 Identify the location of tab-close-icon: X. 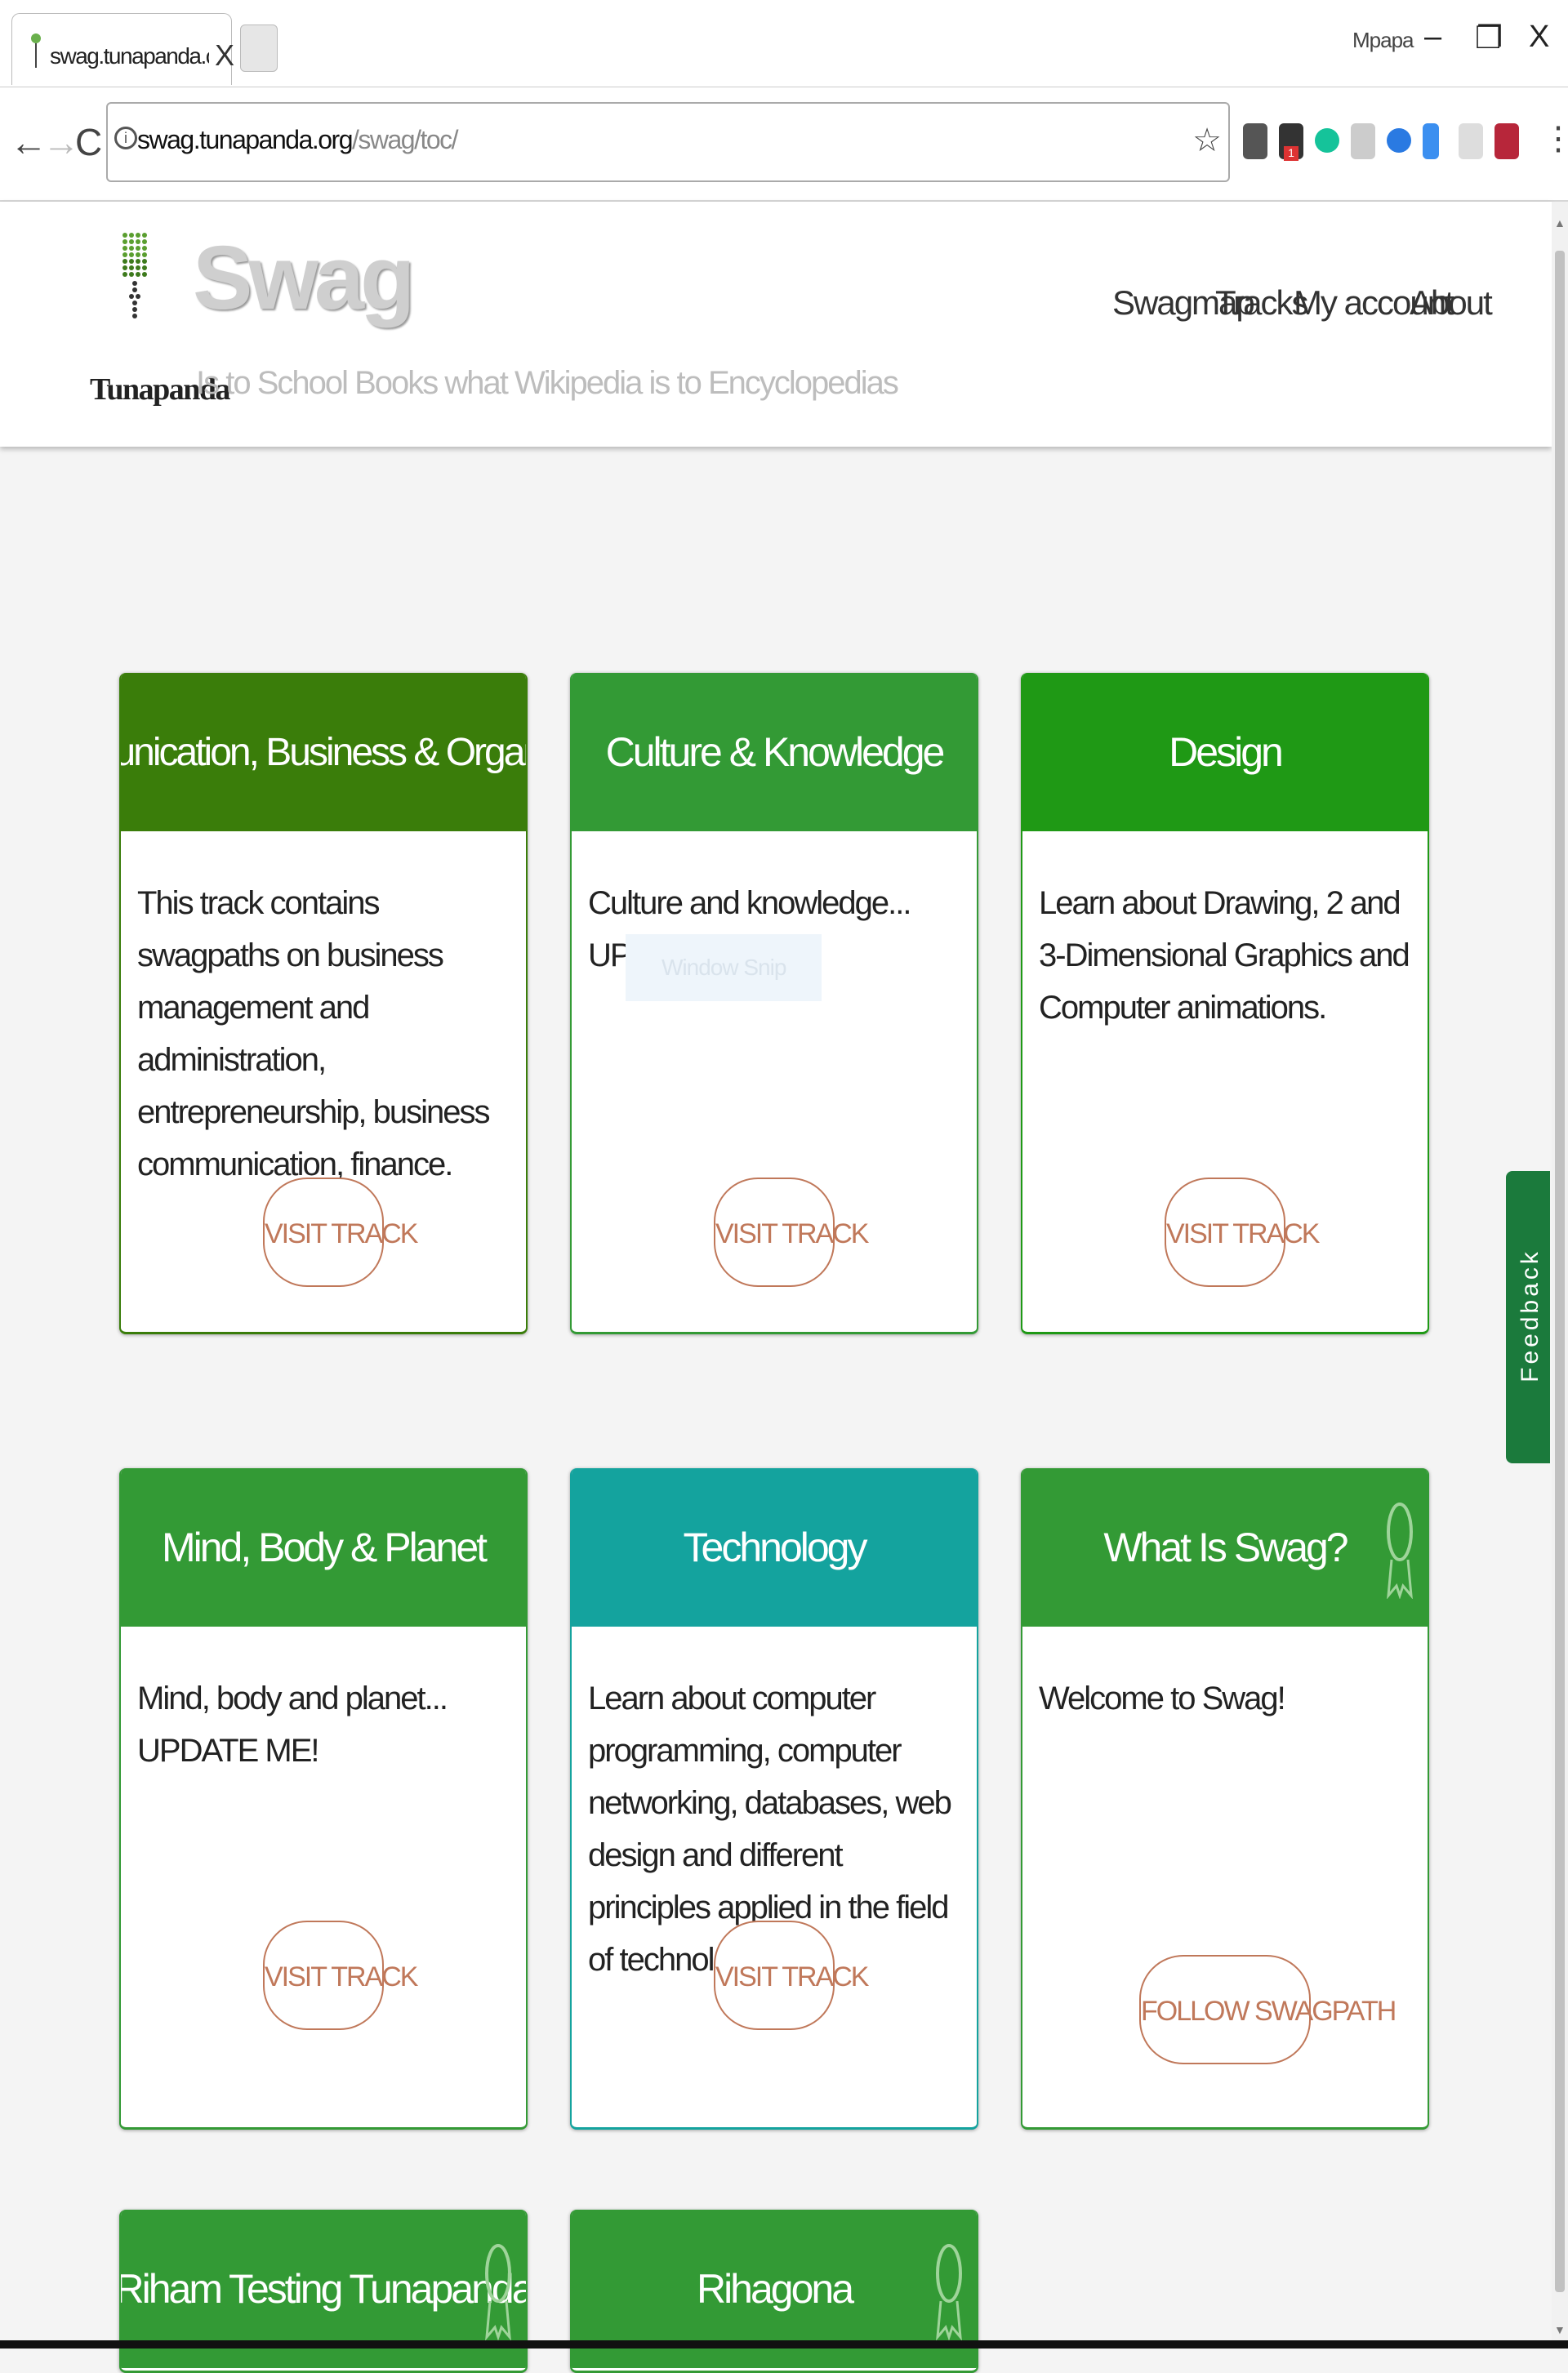
(225, 56).